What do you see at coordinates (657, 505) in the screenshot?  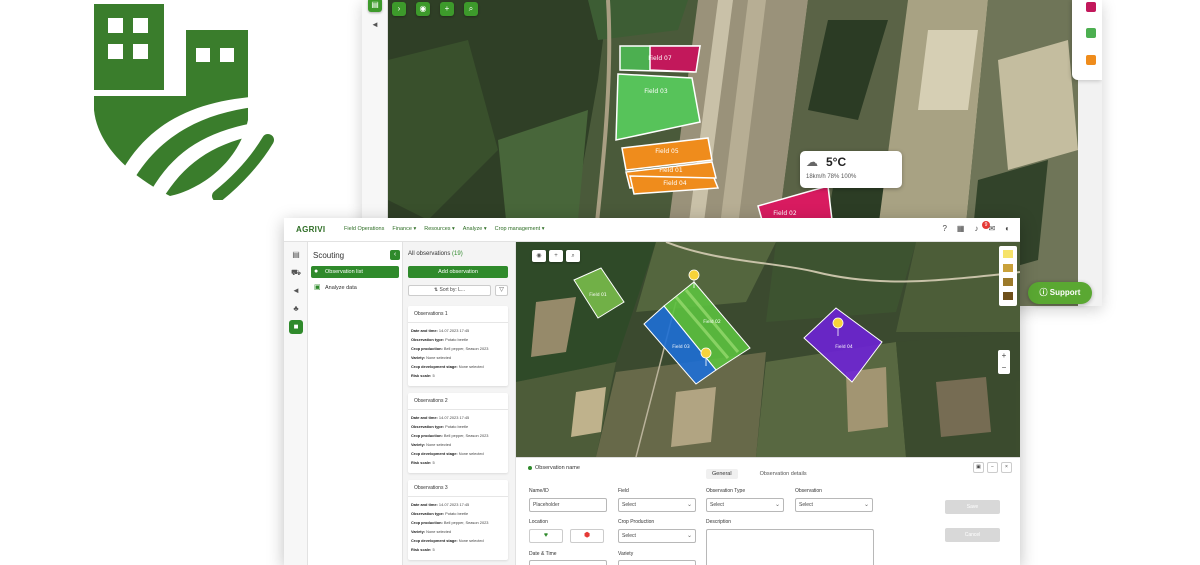 I see `field-select: Select ⌄` at bounding box center [657, 505].